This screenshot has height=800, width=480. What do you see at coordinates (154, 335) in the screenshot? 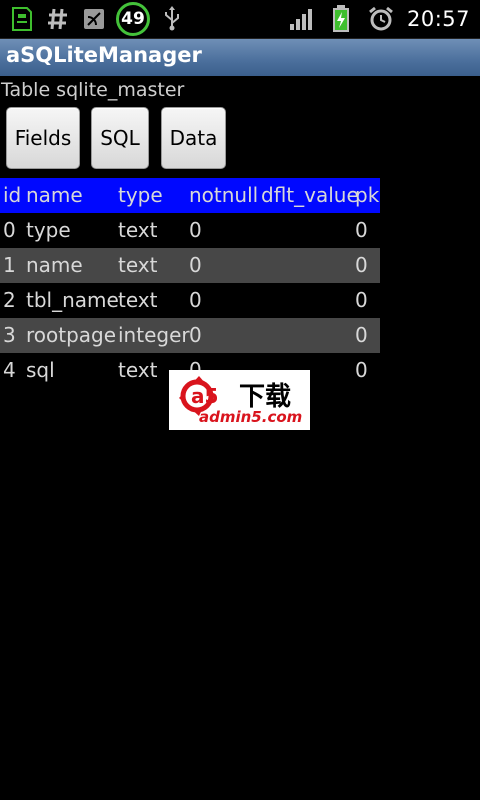
I see `cell-type: integer` at bounding box center [154, 335].